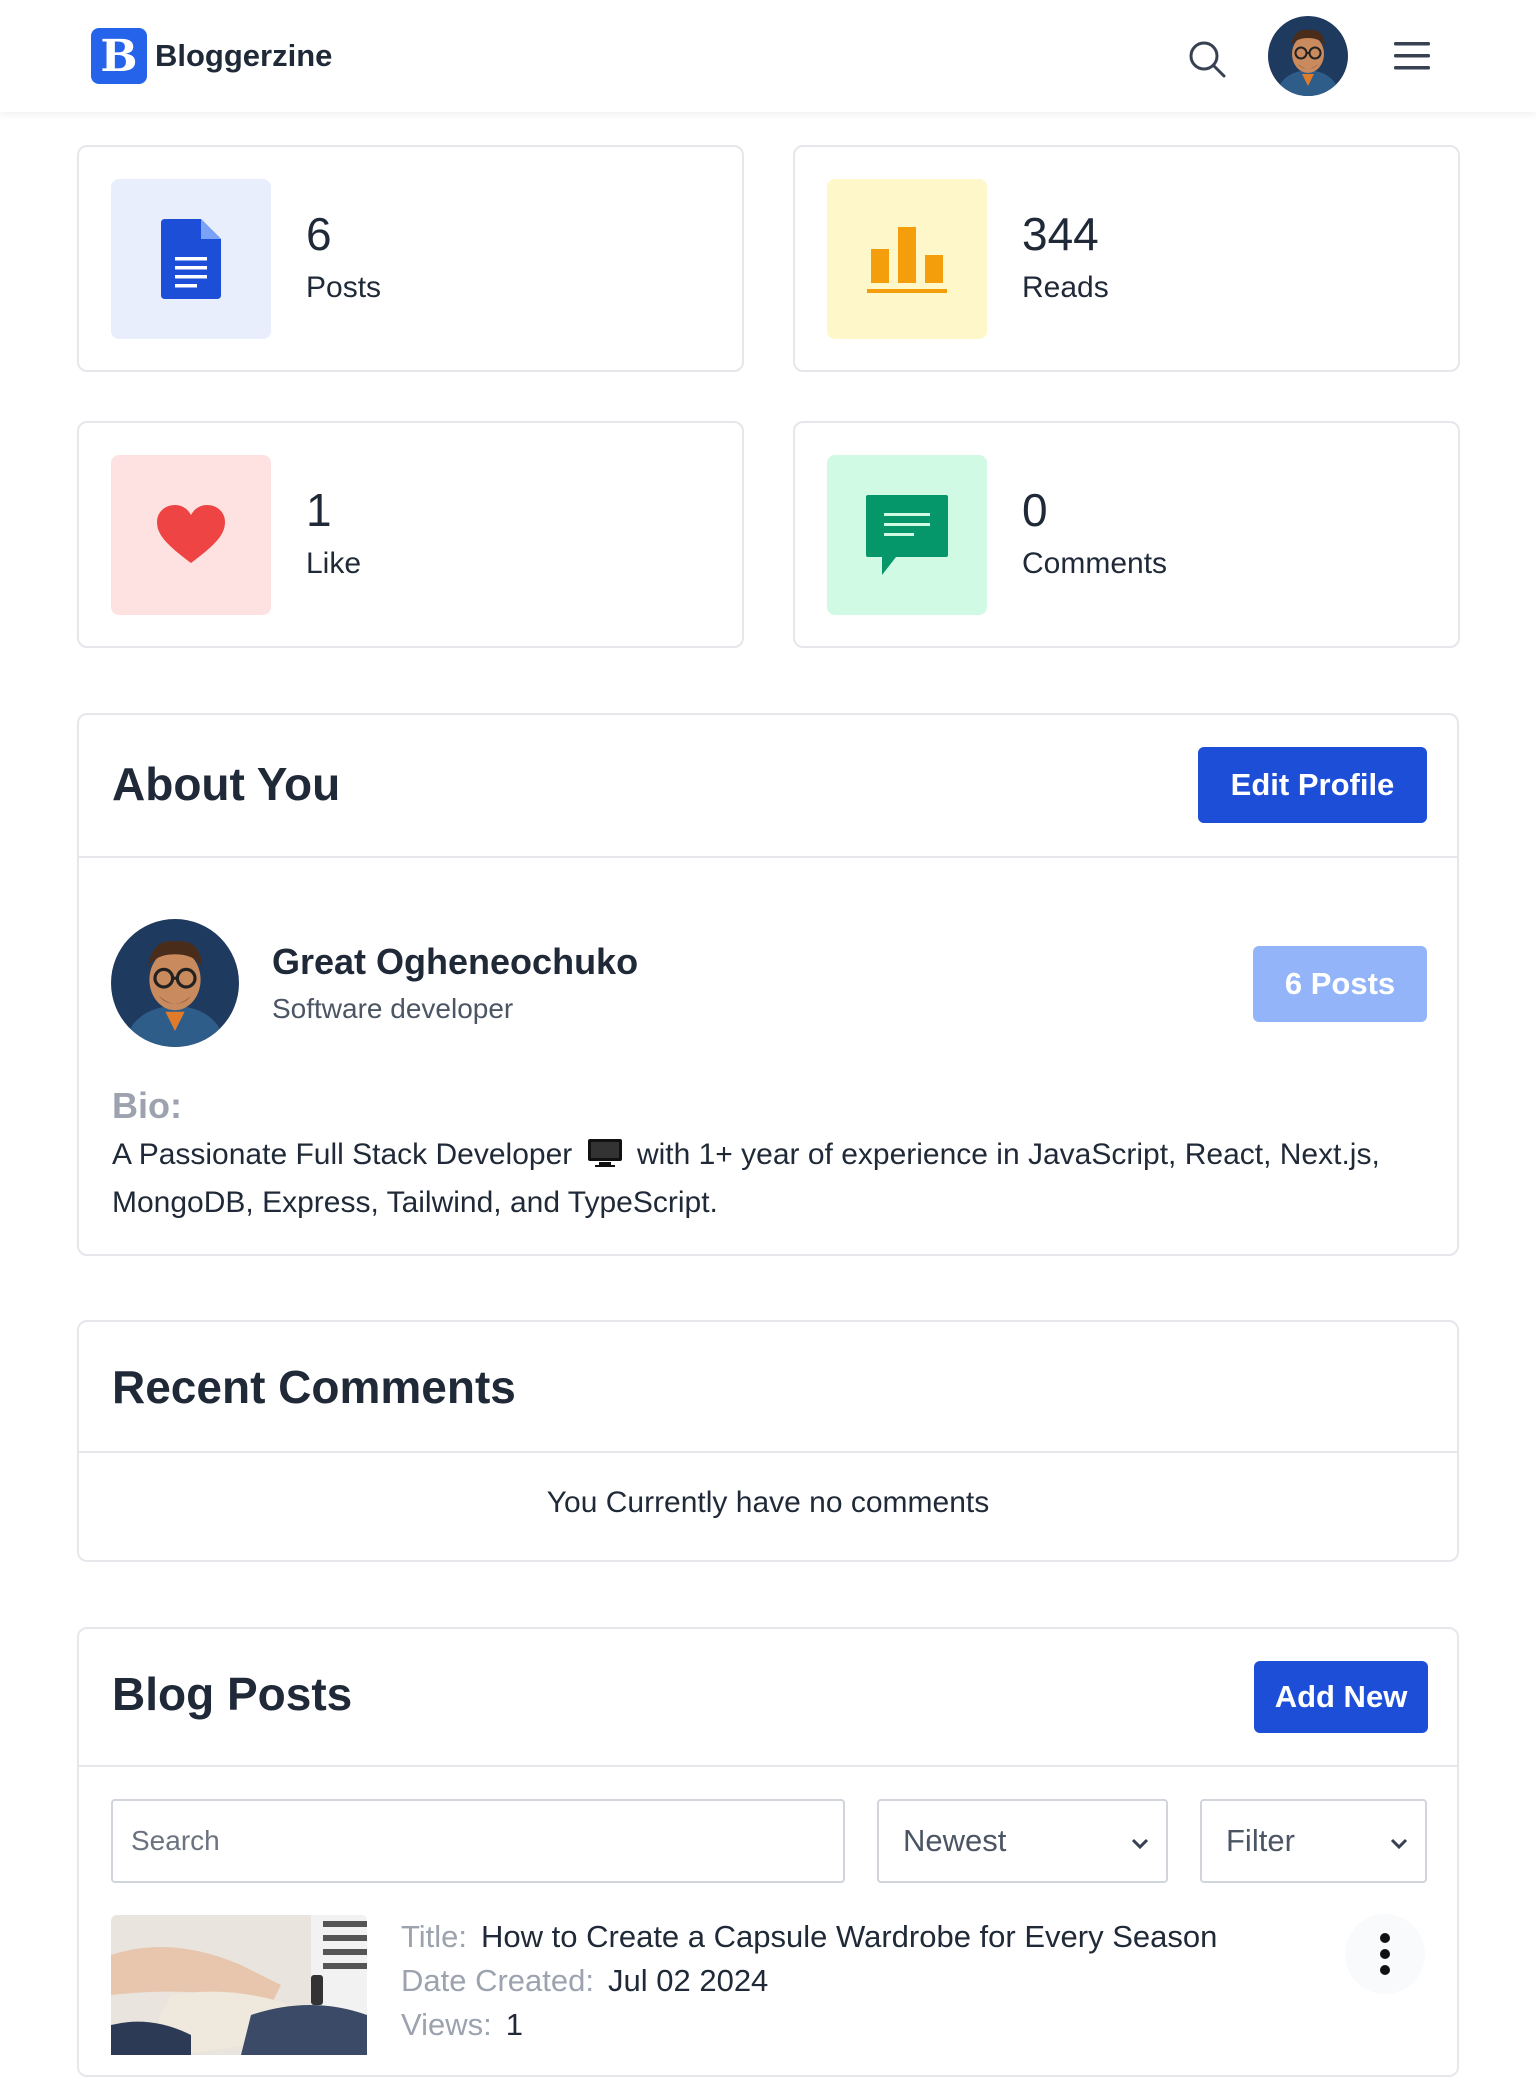 Image resolution: width=1536 pixels, height=2077 pixels. Describe the element at coordinates (244, 55) in the screenshot. I see `brand-name: Bloggerzine` at that location.